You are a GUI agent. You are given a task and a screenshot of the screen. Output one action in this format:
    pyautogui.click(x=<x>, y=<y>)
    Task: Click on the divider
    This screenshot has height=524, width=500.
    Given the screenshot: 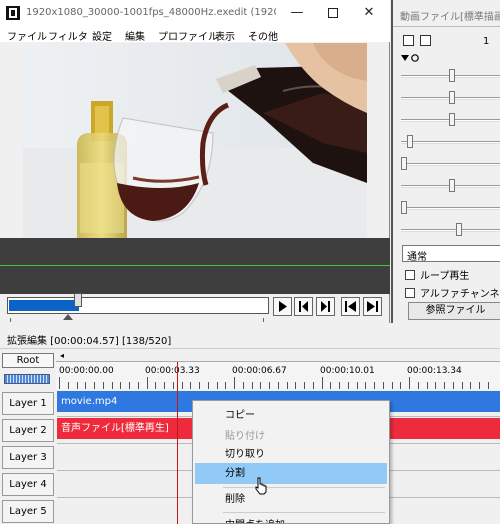 What is the action you would take?
    pyautogui.click(x=250, y=348)
    